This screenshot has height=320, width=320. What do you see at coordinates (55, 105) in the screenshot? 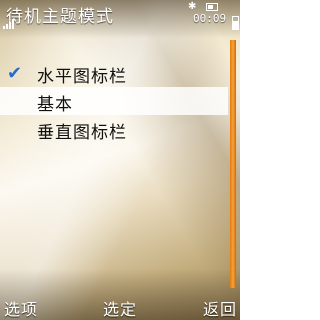
I see `list-item-label: 基本` at bounding box center [55, 105].